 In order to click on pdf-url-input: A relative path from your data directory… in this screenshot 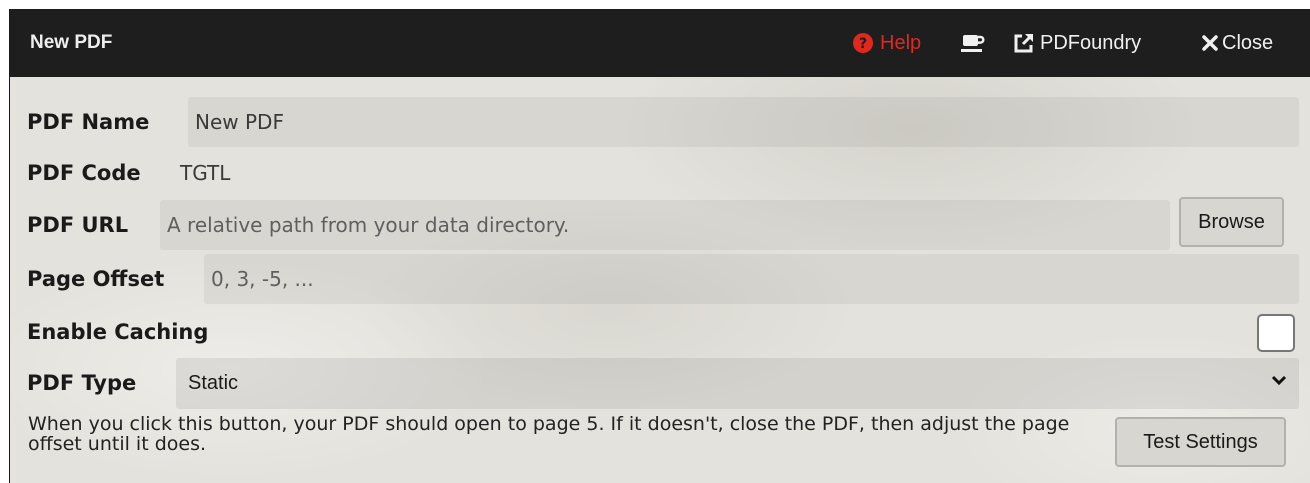, I will do `click(665, 225)`.